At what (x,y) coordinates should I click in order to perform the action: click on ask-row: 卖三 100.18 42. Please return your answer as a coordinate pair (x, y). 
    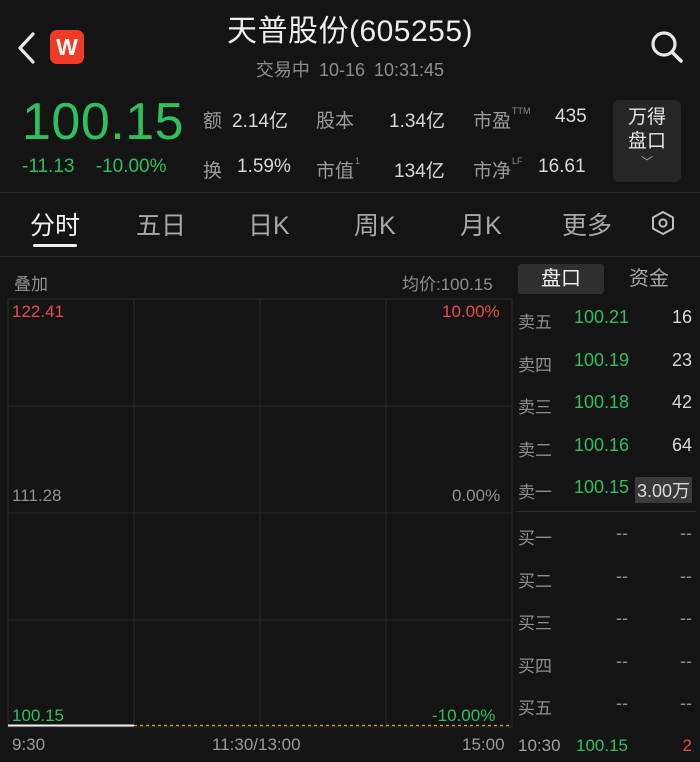
    Looking at the image, I should click on (608, 403).